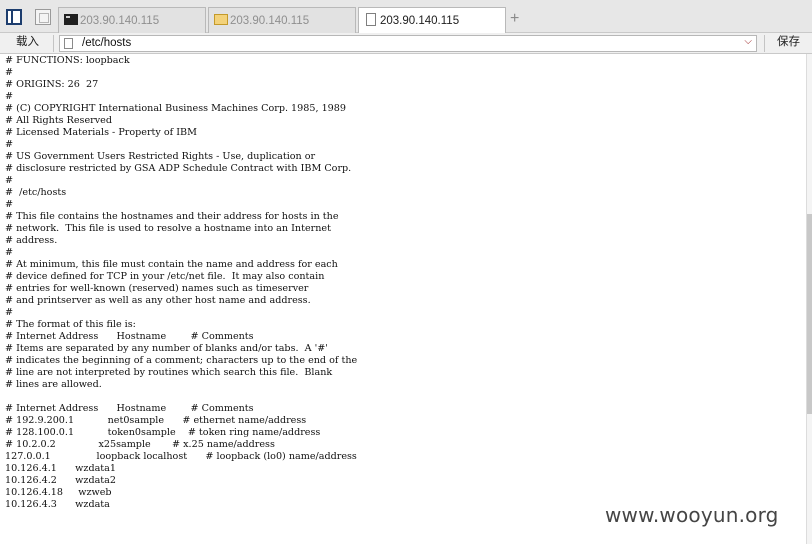 The width and height of the screenshot is (812, 544). I want to click on new-tab-button: +, so click(514, 19).